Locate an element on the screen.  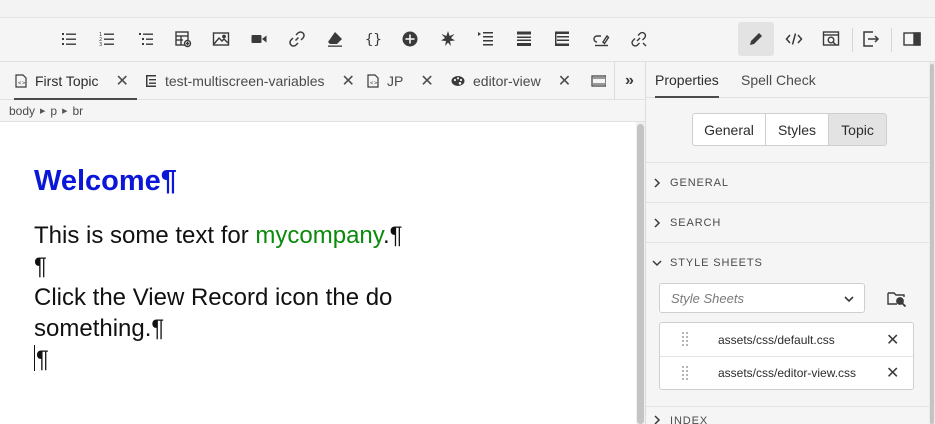
tab-first-topic: <> First Topic ✕ is located at coordinates (75, 81).